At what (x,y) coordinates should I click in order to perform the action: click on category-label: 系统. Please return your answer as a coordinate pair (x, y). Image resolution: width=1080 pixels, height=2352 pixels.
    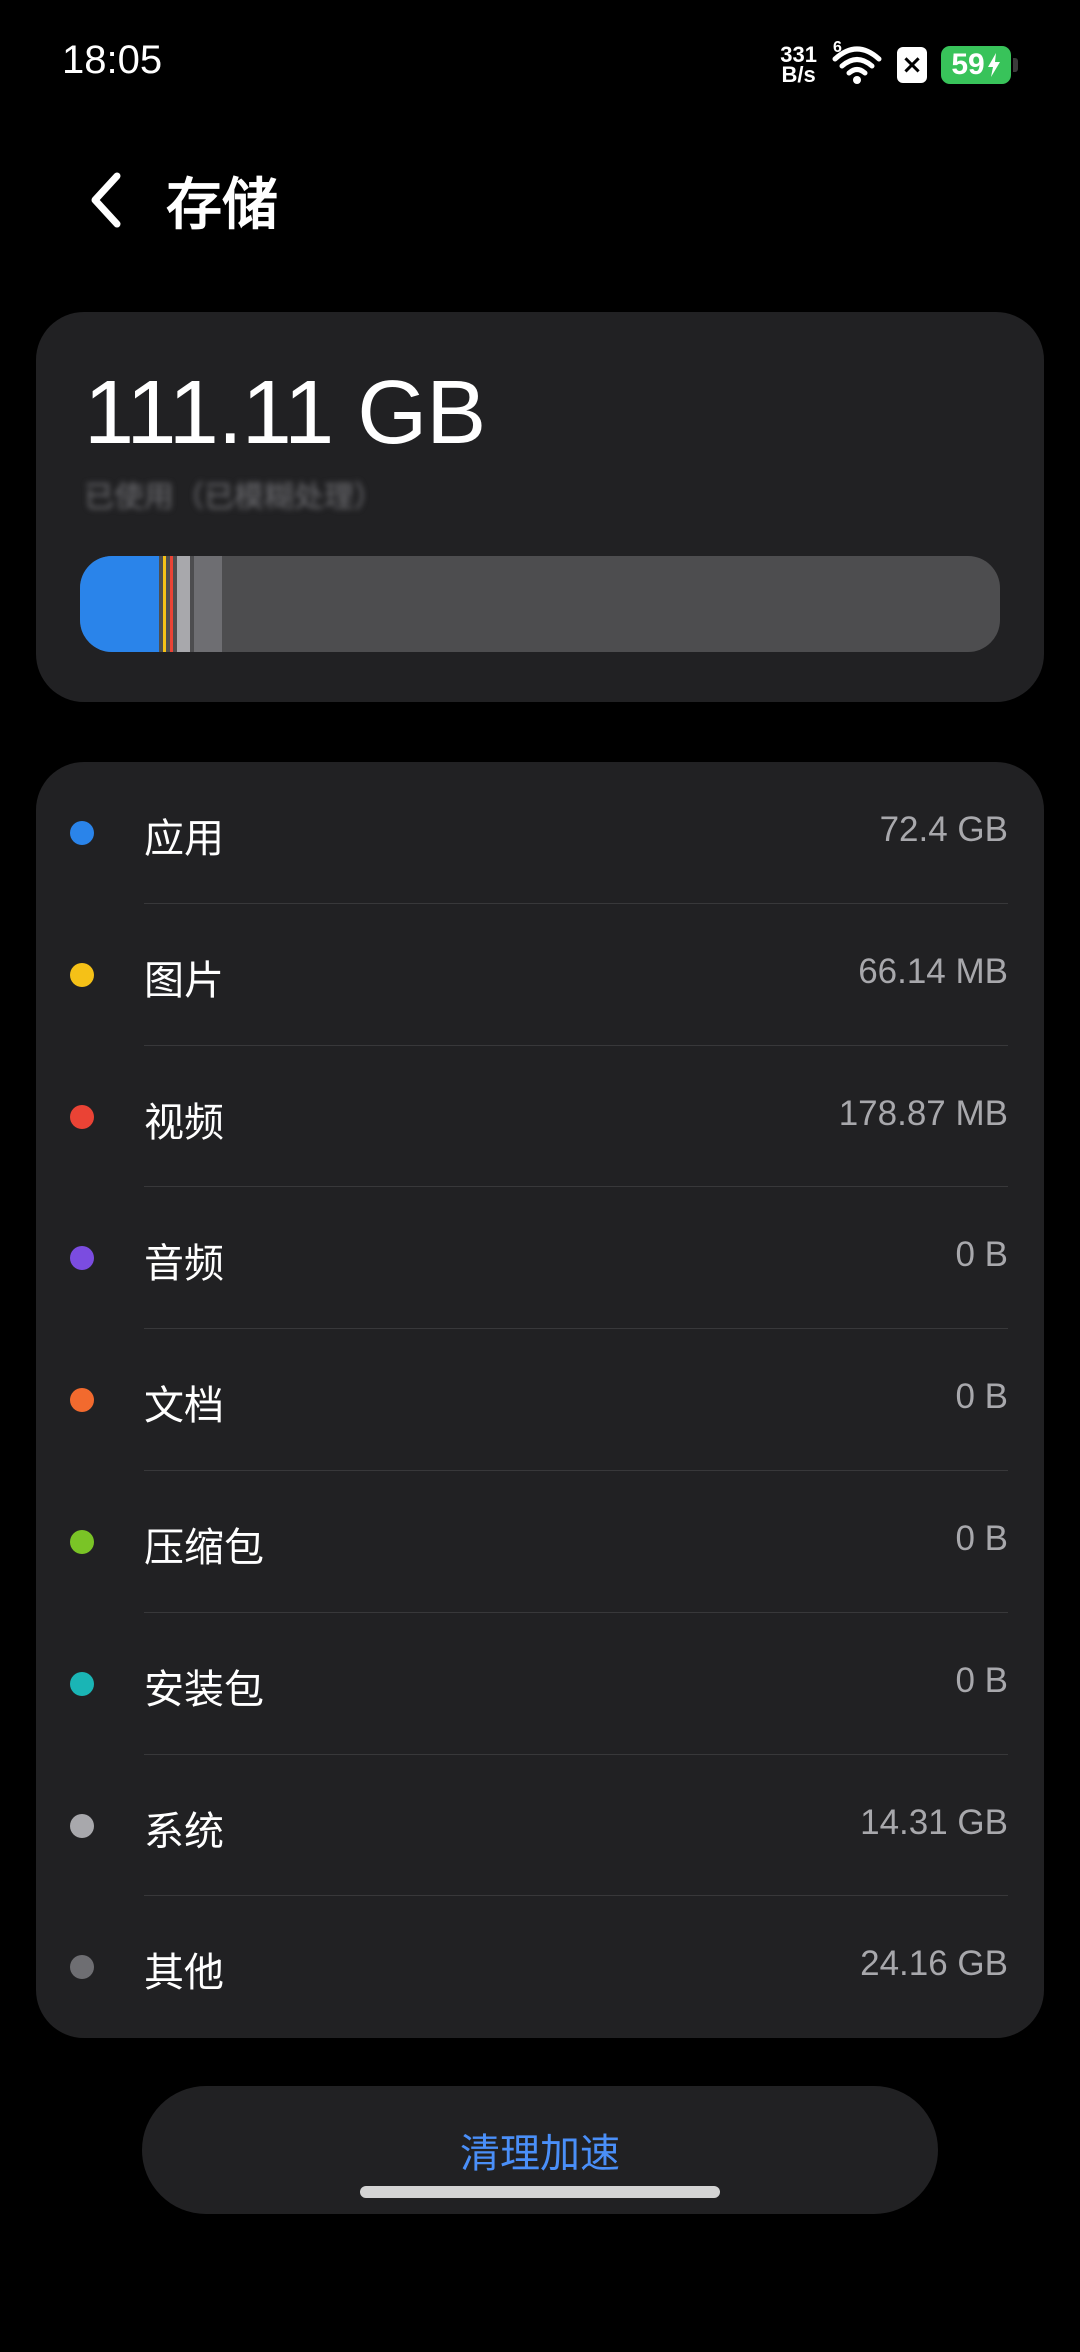
    Looking at the image, I should click on (184, 1831).